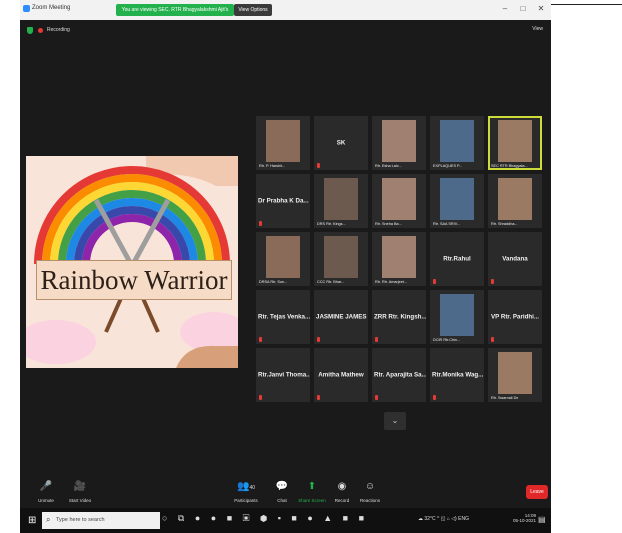  I want to click on participants-count: 40, so click(252, 488).